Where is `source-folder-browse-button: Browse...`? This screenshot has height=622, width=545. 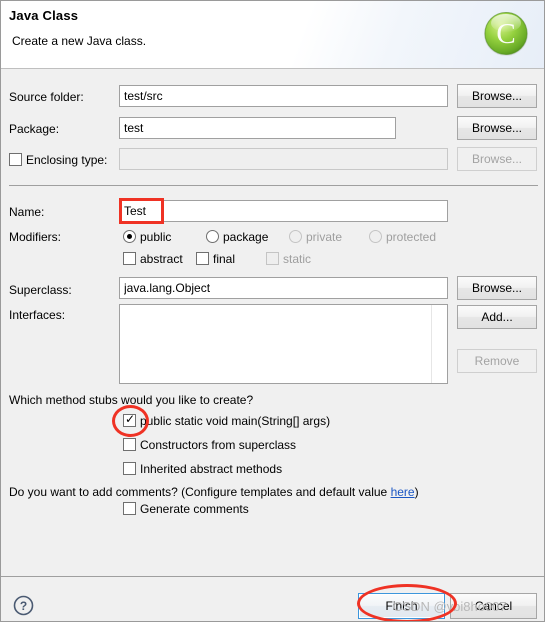 source-folder-browse-button: Browse... is located at coordinates (497, 96).